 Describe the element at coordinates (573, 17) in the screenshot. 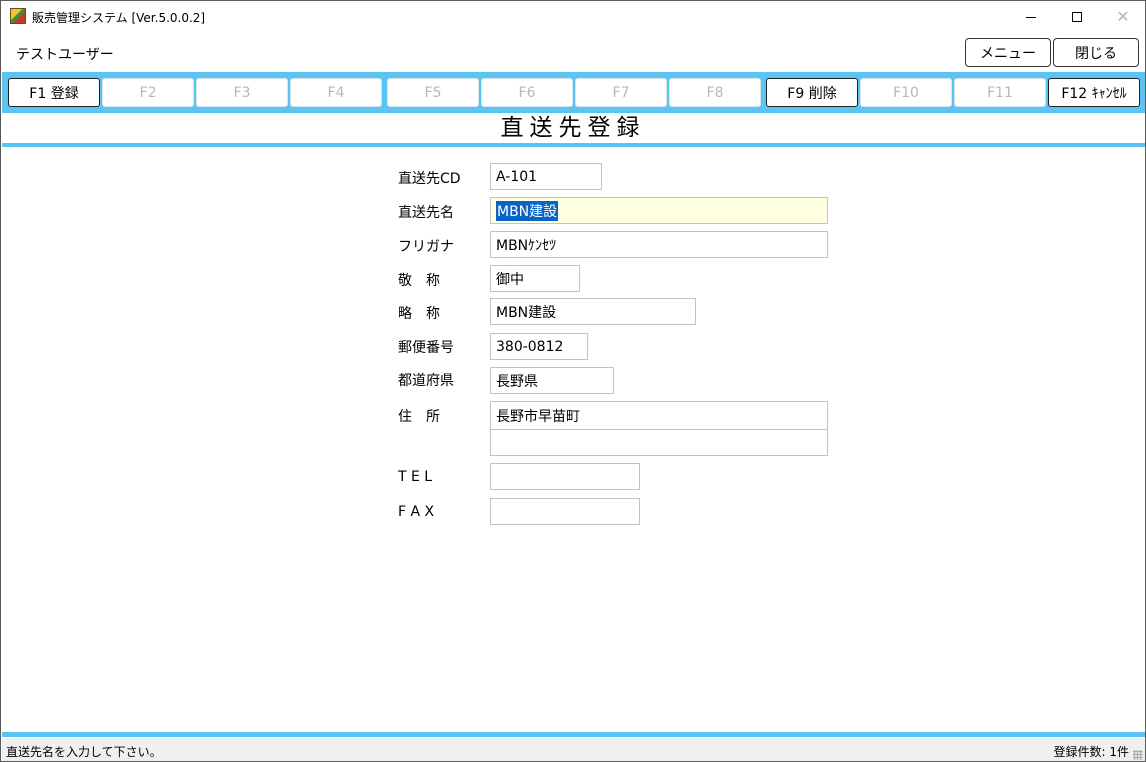

I see `title-bar: 販売管理システム [Ver.5.0.0.2] ✕` at that location.